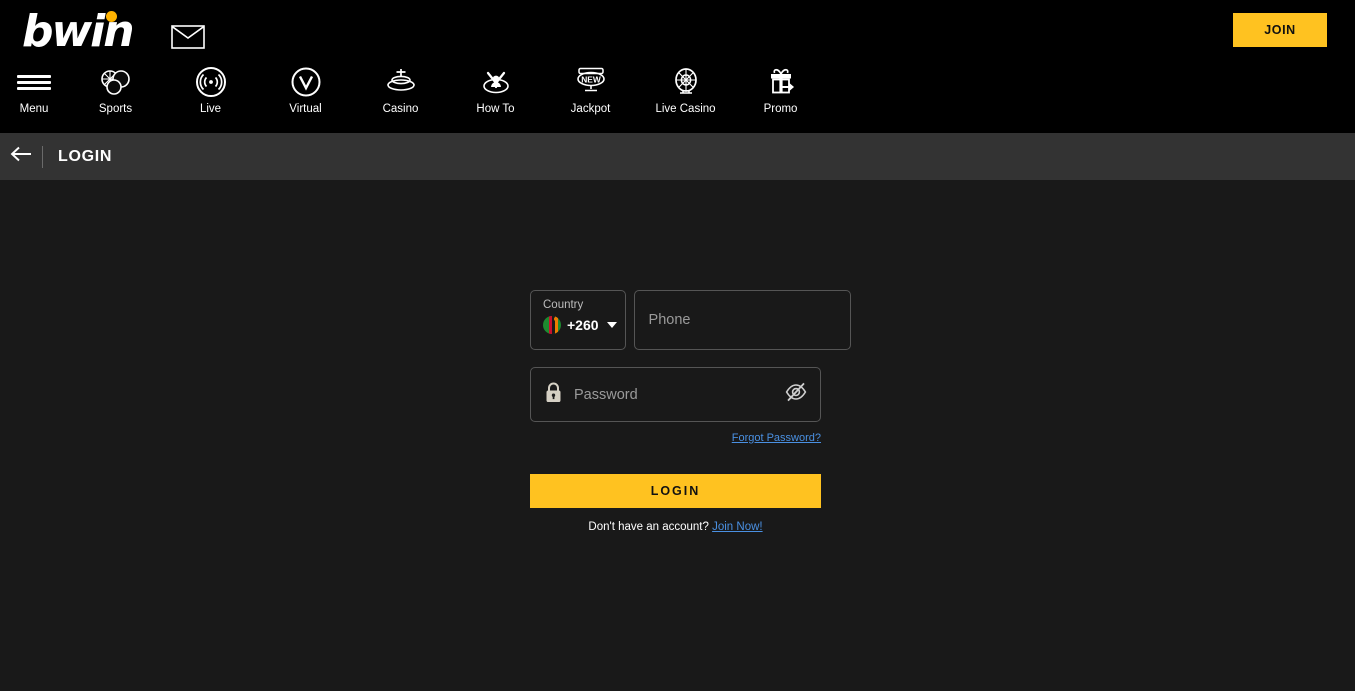 This screenshot has width=1355, height=691. Describe the element at coordinates (781, 82) in the screenshot. I see `gift-promo-icon` at that location.